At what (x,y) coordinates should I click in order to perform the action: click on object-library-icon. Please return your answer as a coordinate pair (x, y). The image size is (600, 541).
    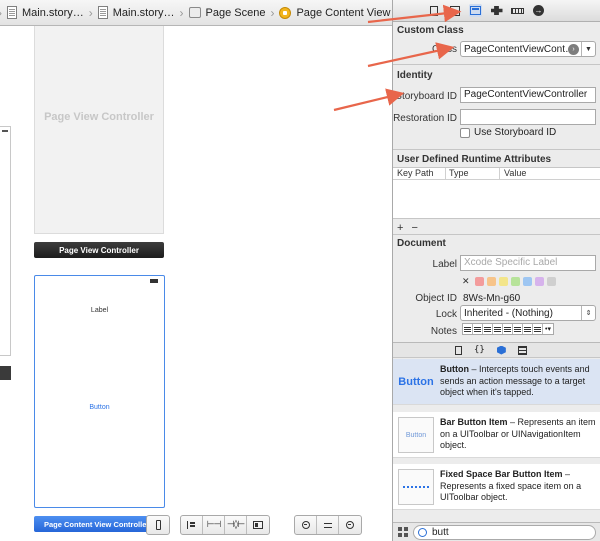
    Looking at the image, I should click on (501, 350).